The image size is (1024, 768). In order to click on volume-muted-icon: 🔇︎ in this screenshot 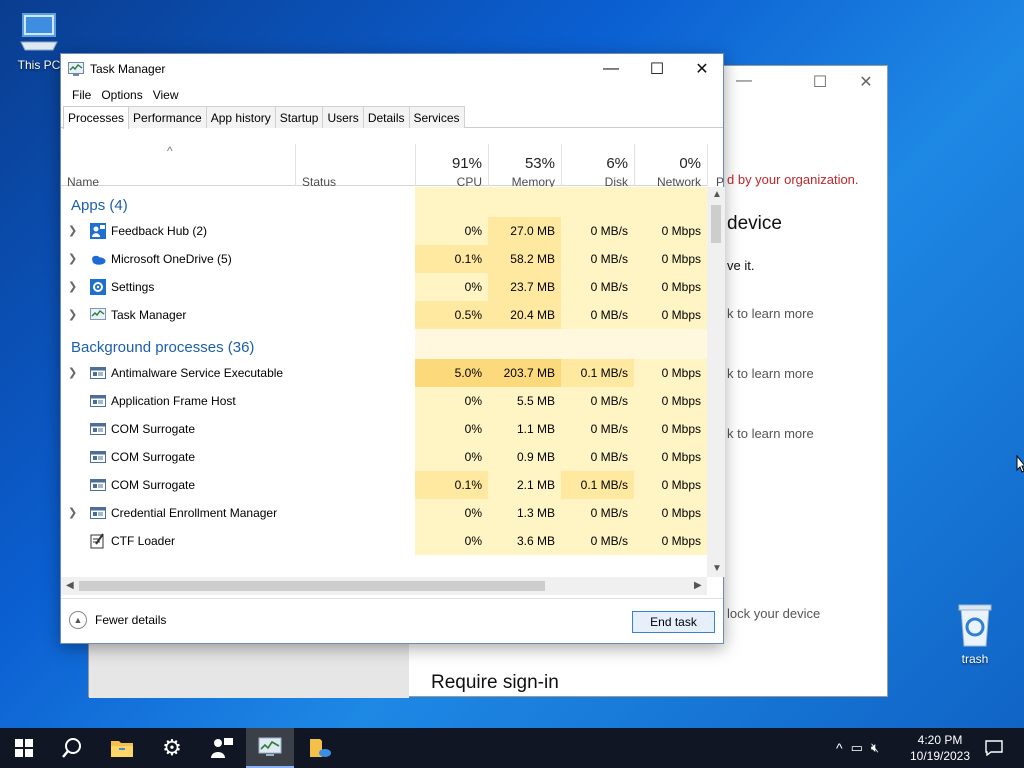, I will do `click(875, 748)`.